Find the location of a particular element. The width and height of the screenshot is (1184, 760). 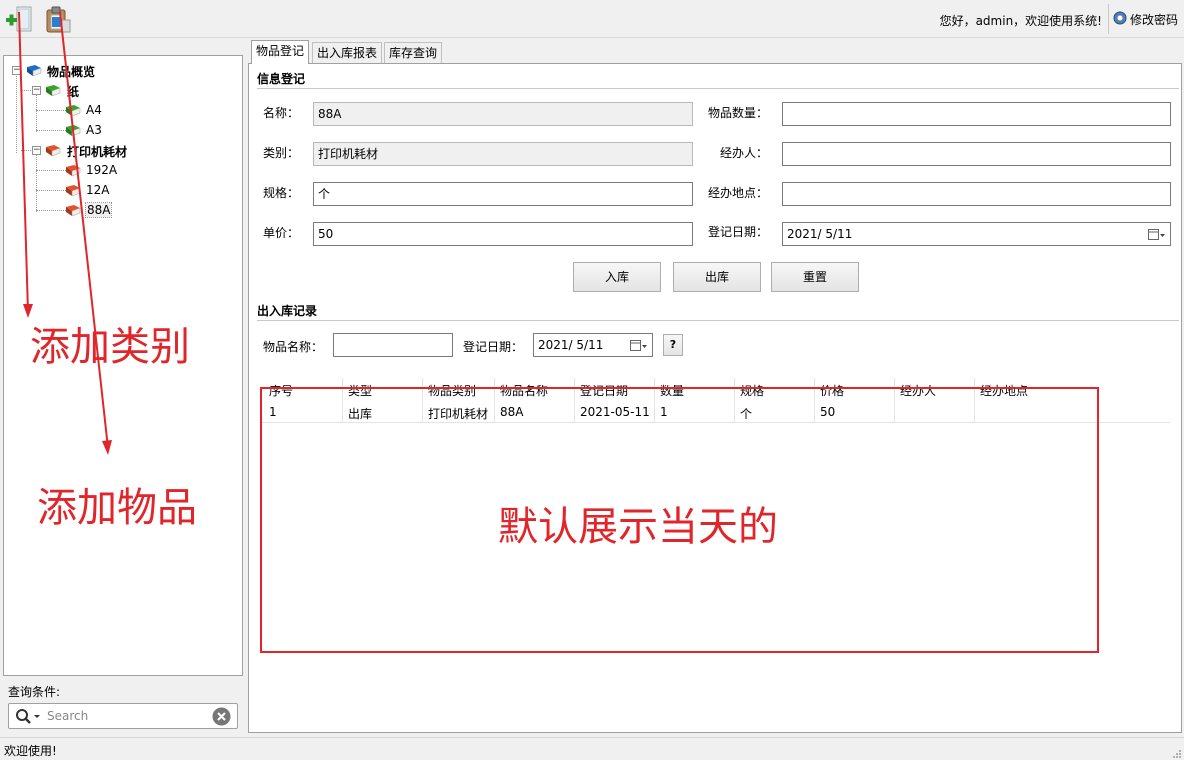

search-box is located at coordinates (123, 716).